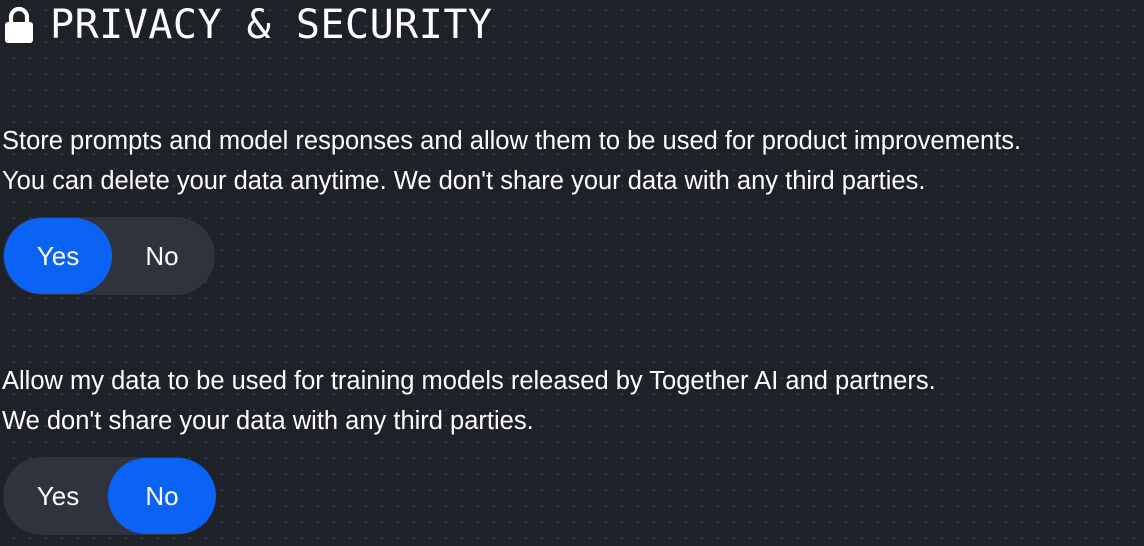 This screenshot has height=546, width=1144. I want to click on section-header: PRIVACY & SECURITY, so click(248, 25).